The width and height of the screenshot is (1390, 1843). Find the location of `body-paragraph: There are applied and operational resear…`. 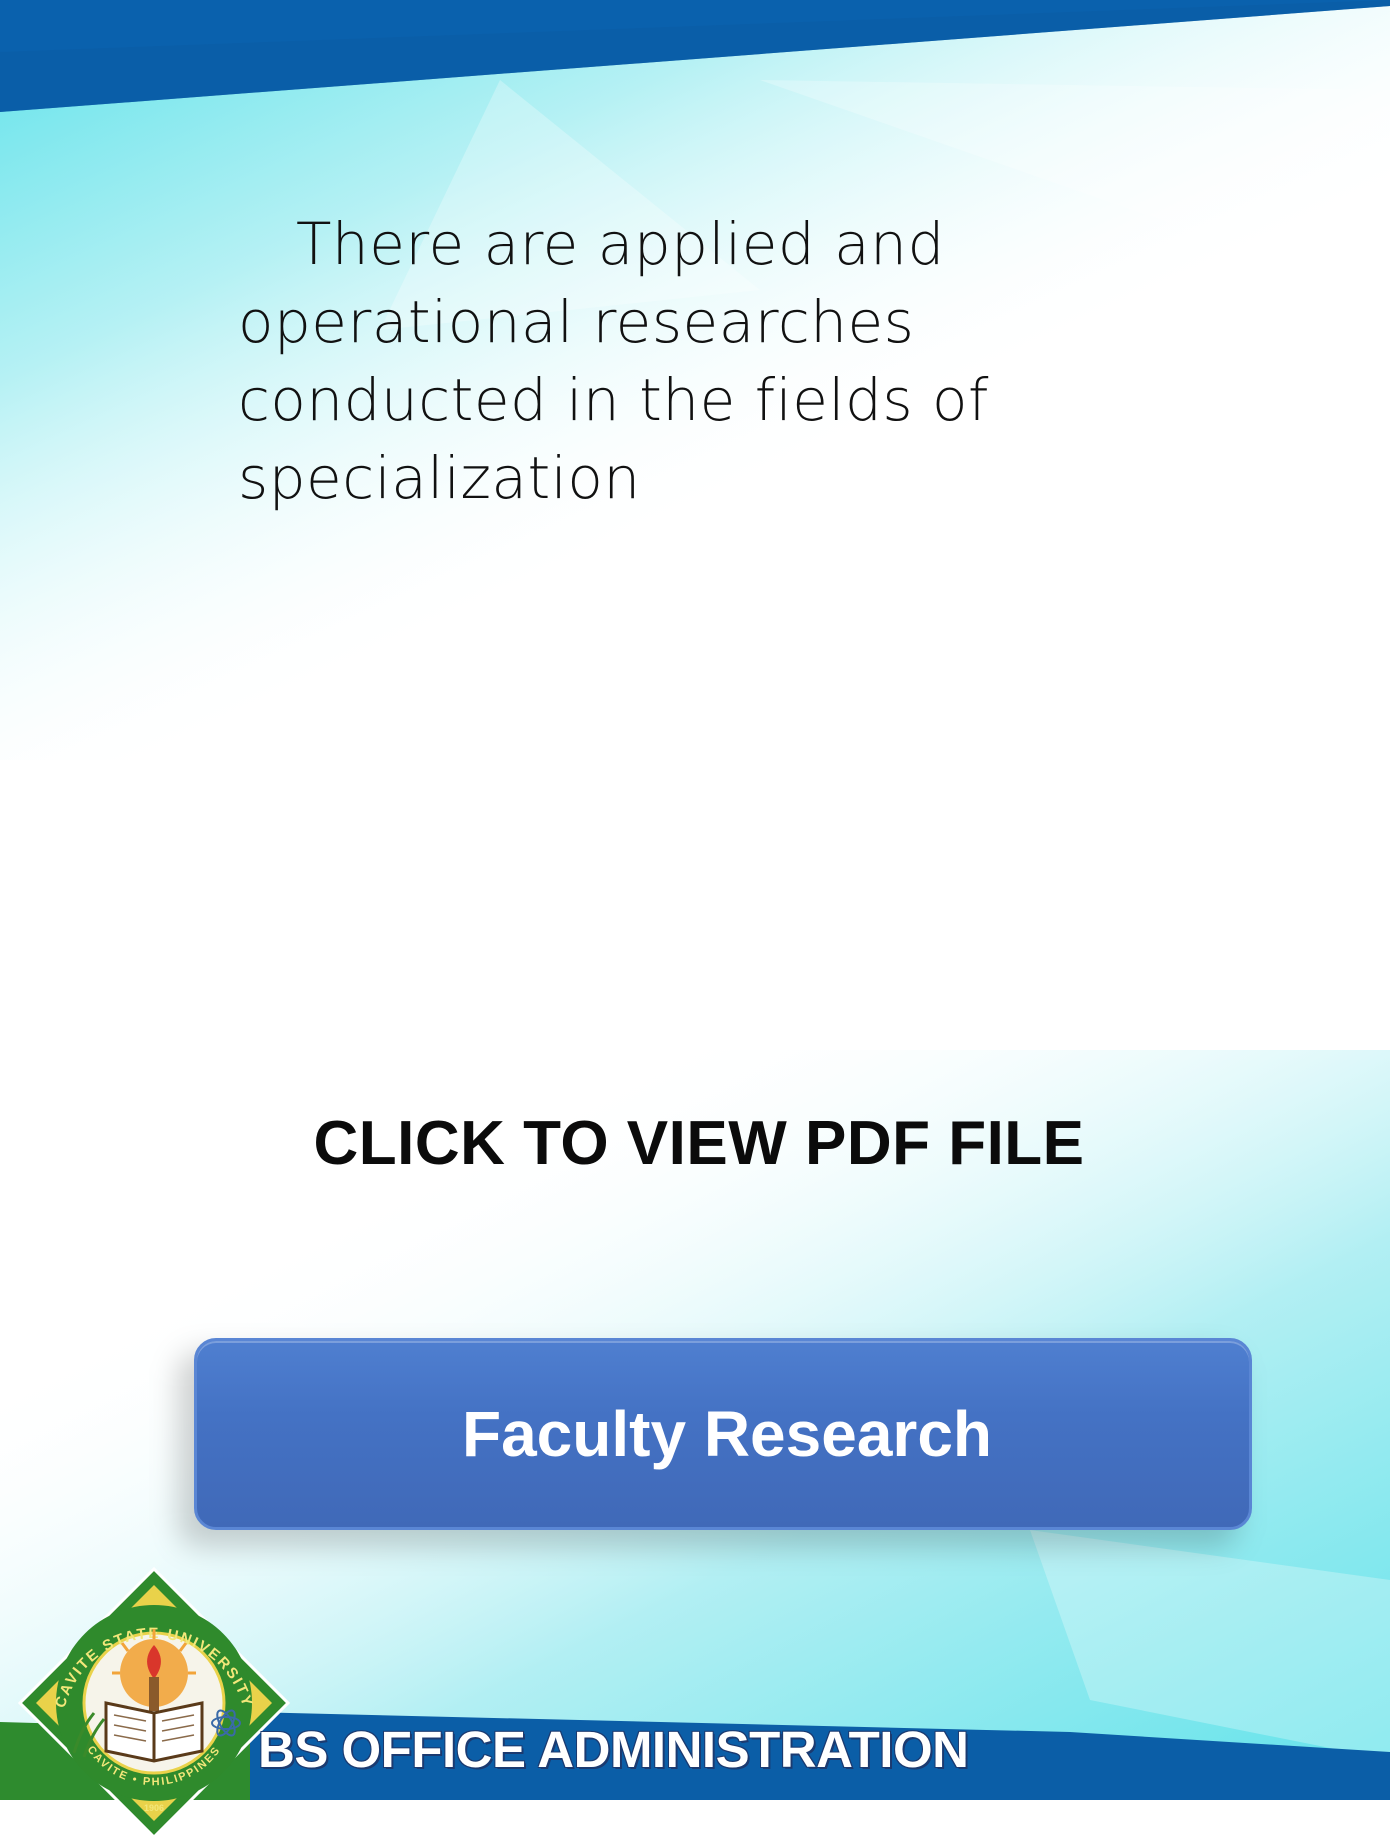

body-paragraph: There are applied and operational resear… is located at coordinates (688, 361).